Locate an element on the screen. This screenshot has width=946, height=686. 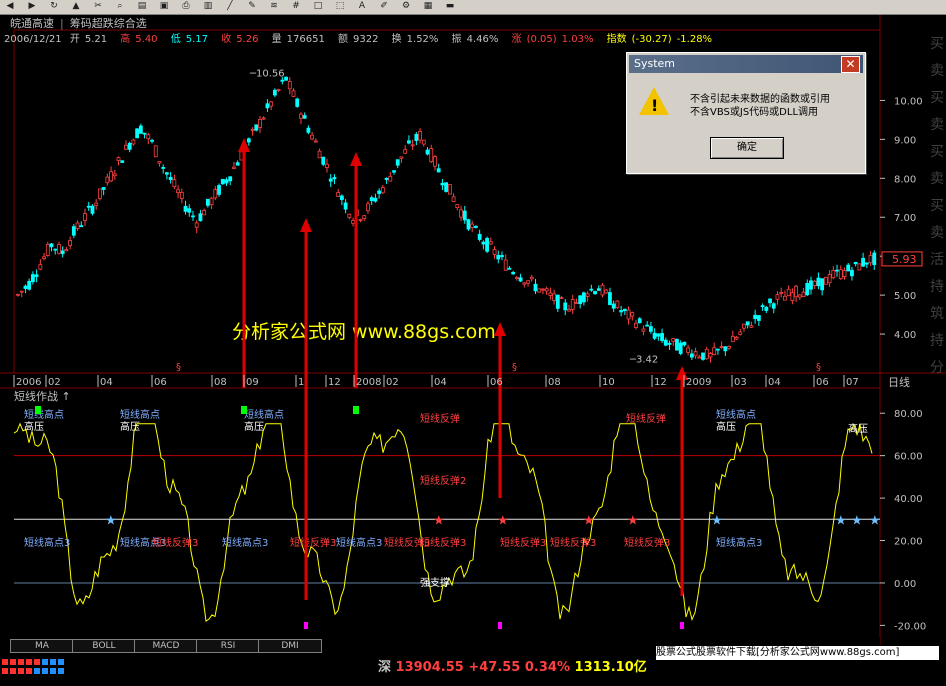
save-icon: ▬ is located at coordinates (450, 6).